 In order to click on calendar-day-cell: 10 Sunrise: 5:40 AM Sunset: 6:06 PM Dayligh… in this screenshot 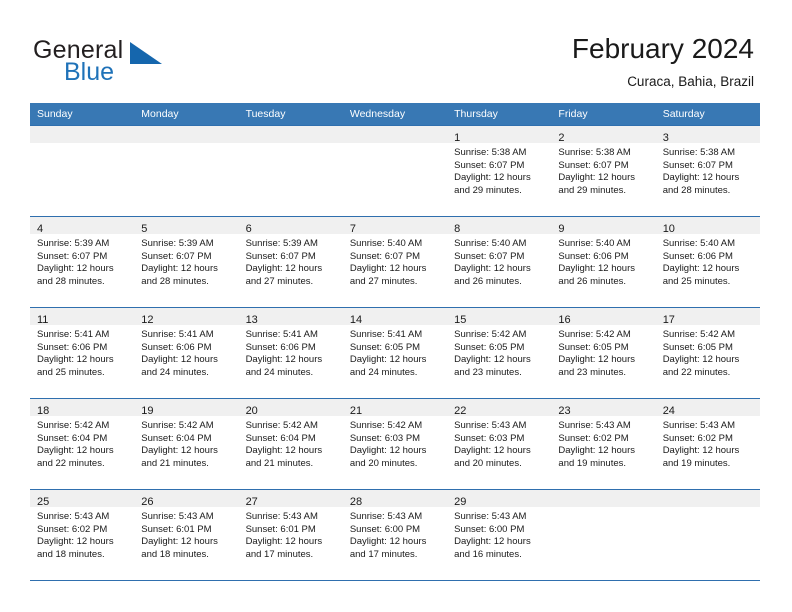, I will do `click(707, 262)`.